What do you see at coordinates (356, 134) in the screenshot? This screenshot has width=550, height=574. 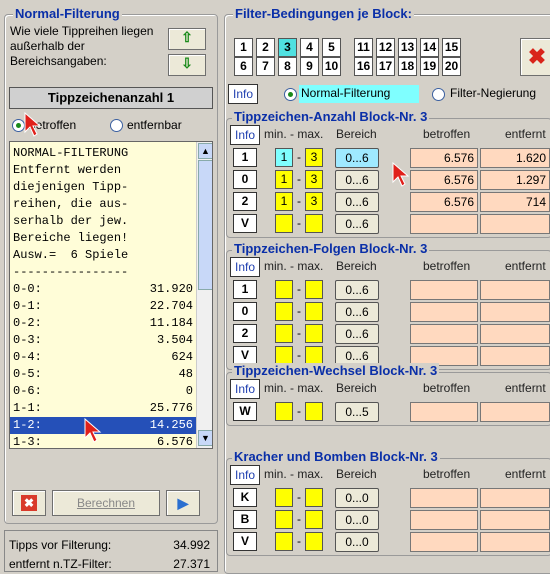 I see `range-header: Bereich` at bounding box center [356, 134].